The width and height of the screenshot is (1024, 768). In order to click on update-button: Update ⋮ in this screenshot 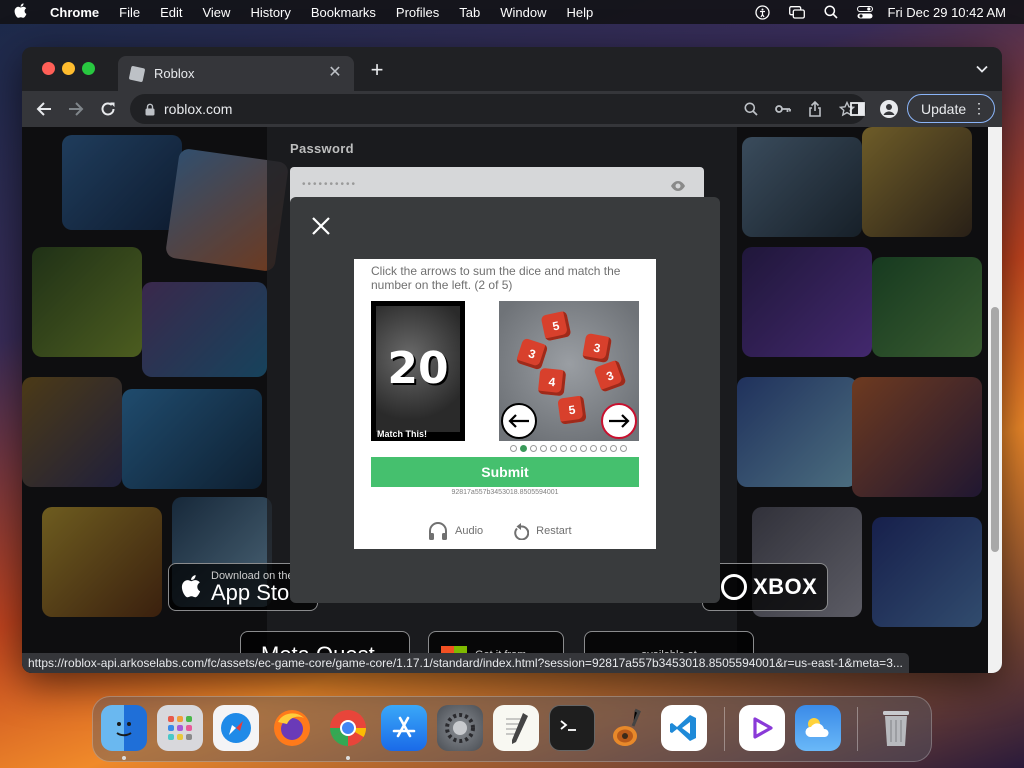, I will do `click(951, 108)`.